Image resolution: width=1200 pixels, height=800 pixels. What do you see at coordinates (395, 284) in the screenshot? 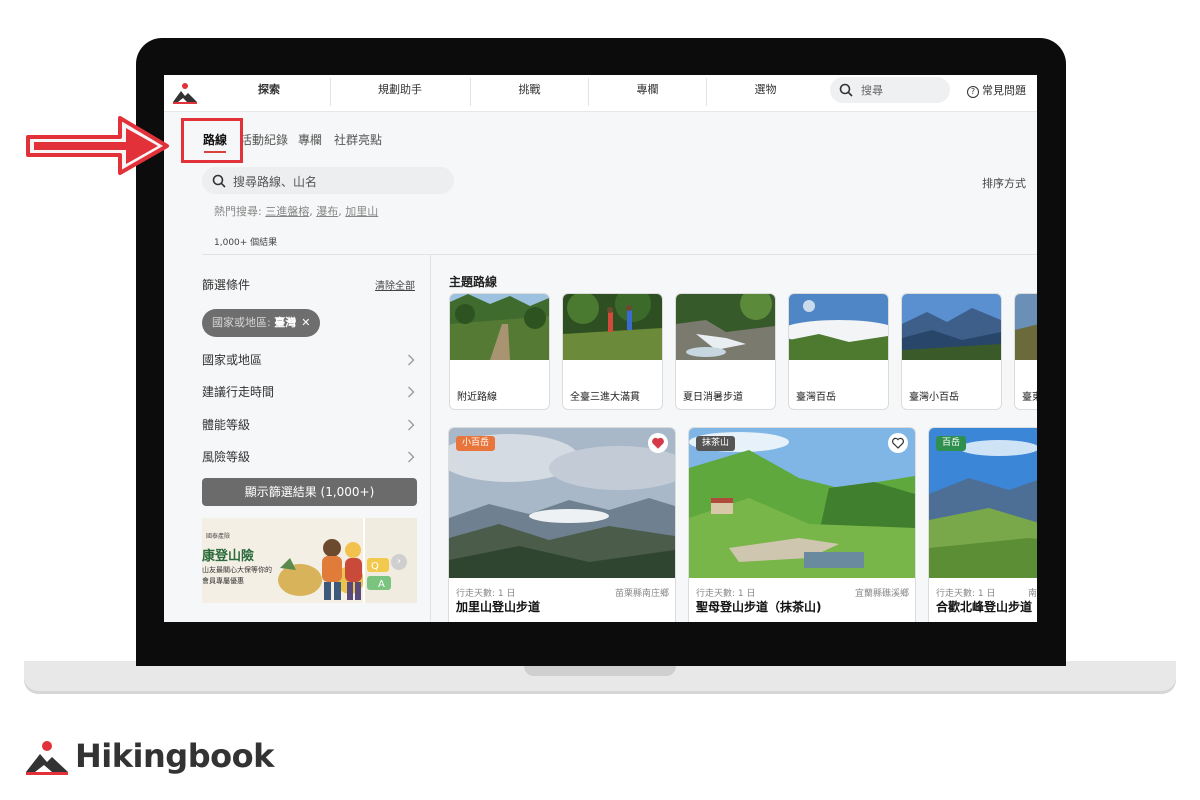
I see `clear-all-link: 清除全部` at bounding box center [395, 284].